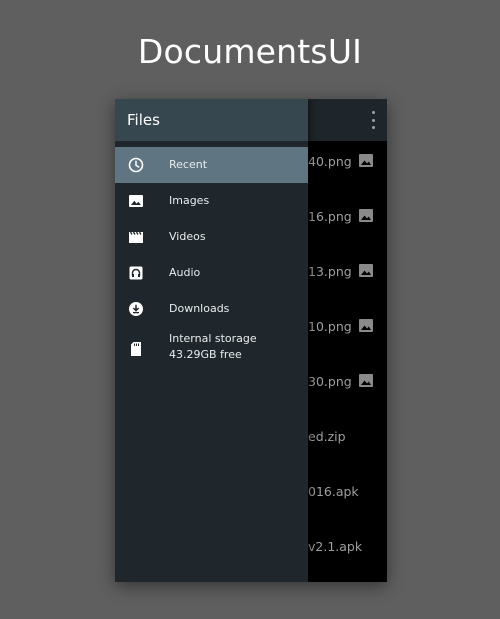 This screenshot has width=500, height=619. What do you see at coordinates (136, 349) in the screenshot?
I see `sd-card-icon` at bounding box center [136, 349].